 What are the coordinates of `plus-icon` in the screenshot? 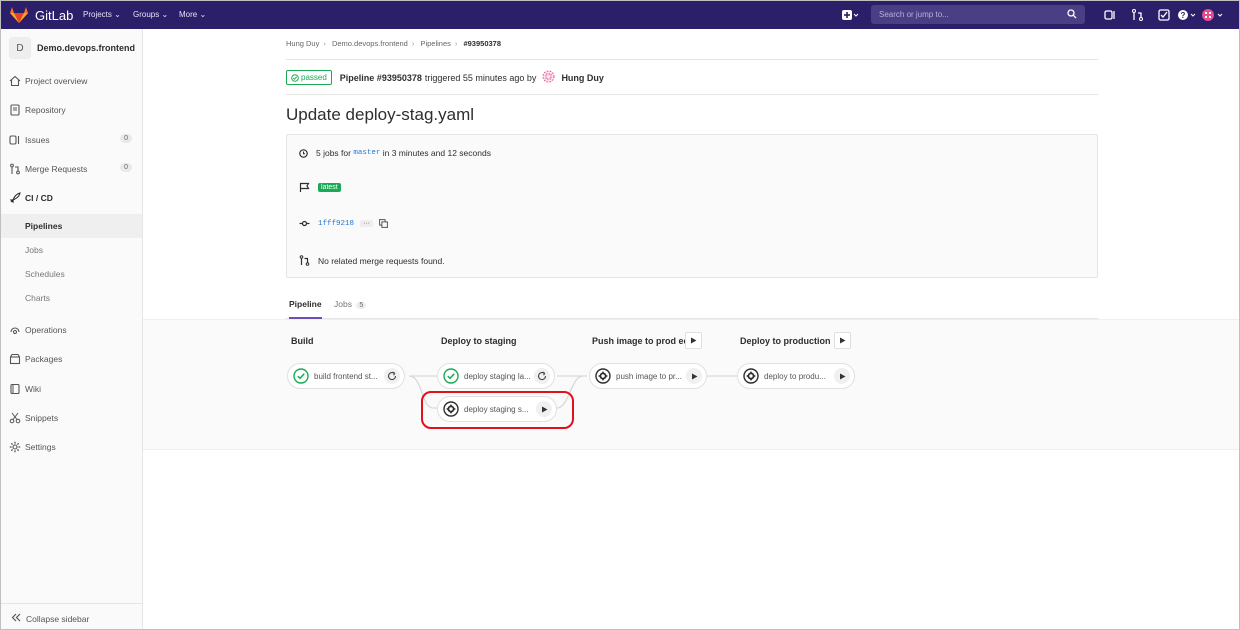 It's located at (850, 15).